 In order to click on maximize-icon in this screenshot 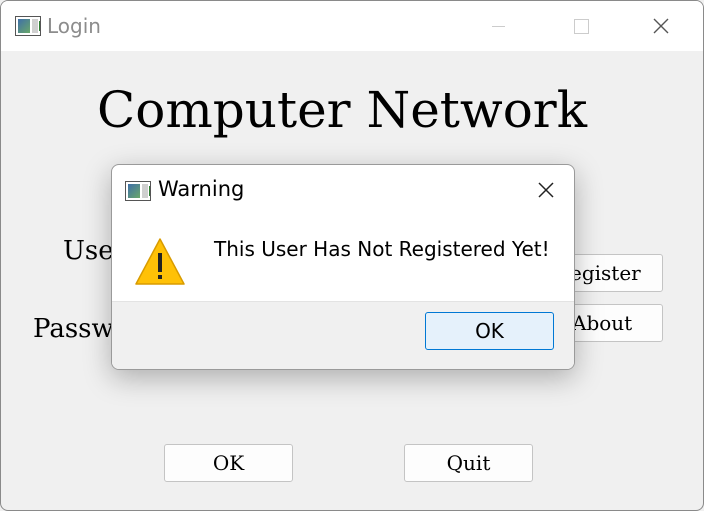, I will do `click(581, 26)`.